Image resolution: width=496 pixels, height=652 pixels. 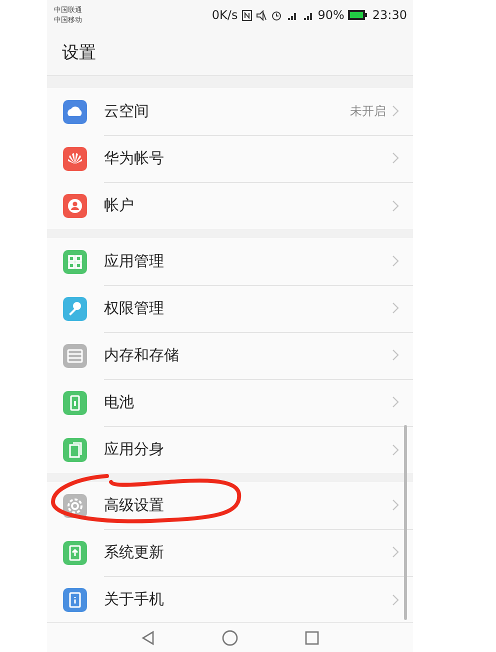 What do you see at coordinates (75, 262) in the screenshot?
I see `apps-icon` at bounding box center [75, 262].